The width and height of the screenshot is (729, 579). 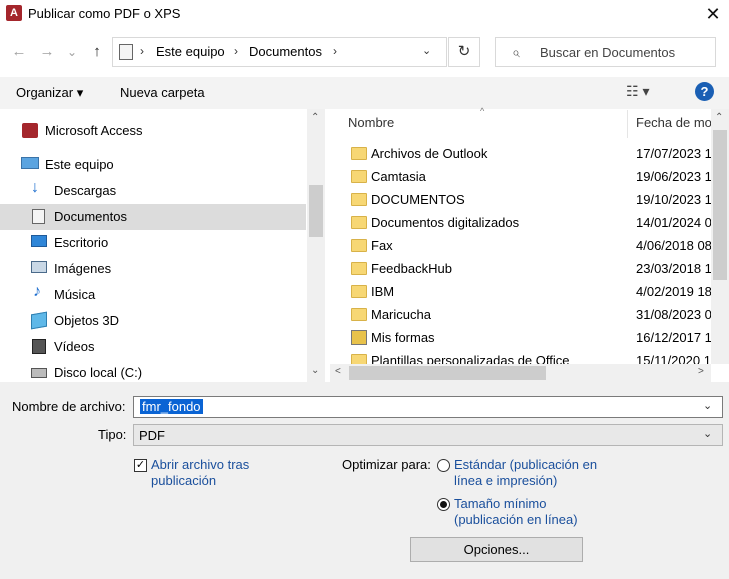 What do you see at coordinates (627, 124) in the screenshot?
I see `column-divider` at bounding box center [627, 124].